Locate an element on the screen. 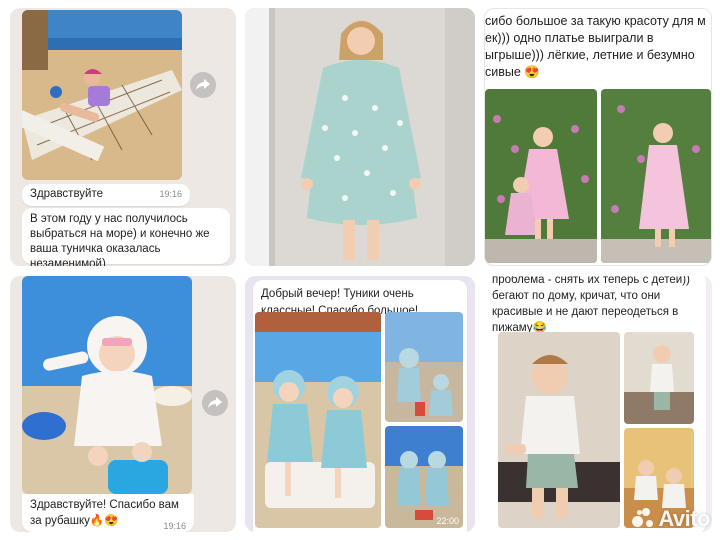 This screenshot has height=540, width=720. boy-linen-illustration is located at coordinates (559, 430).